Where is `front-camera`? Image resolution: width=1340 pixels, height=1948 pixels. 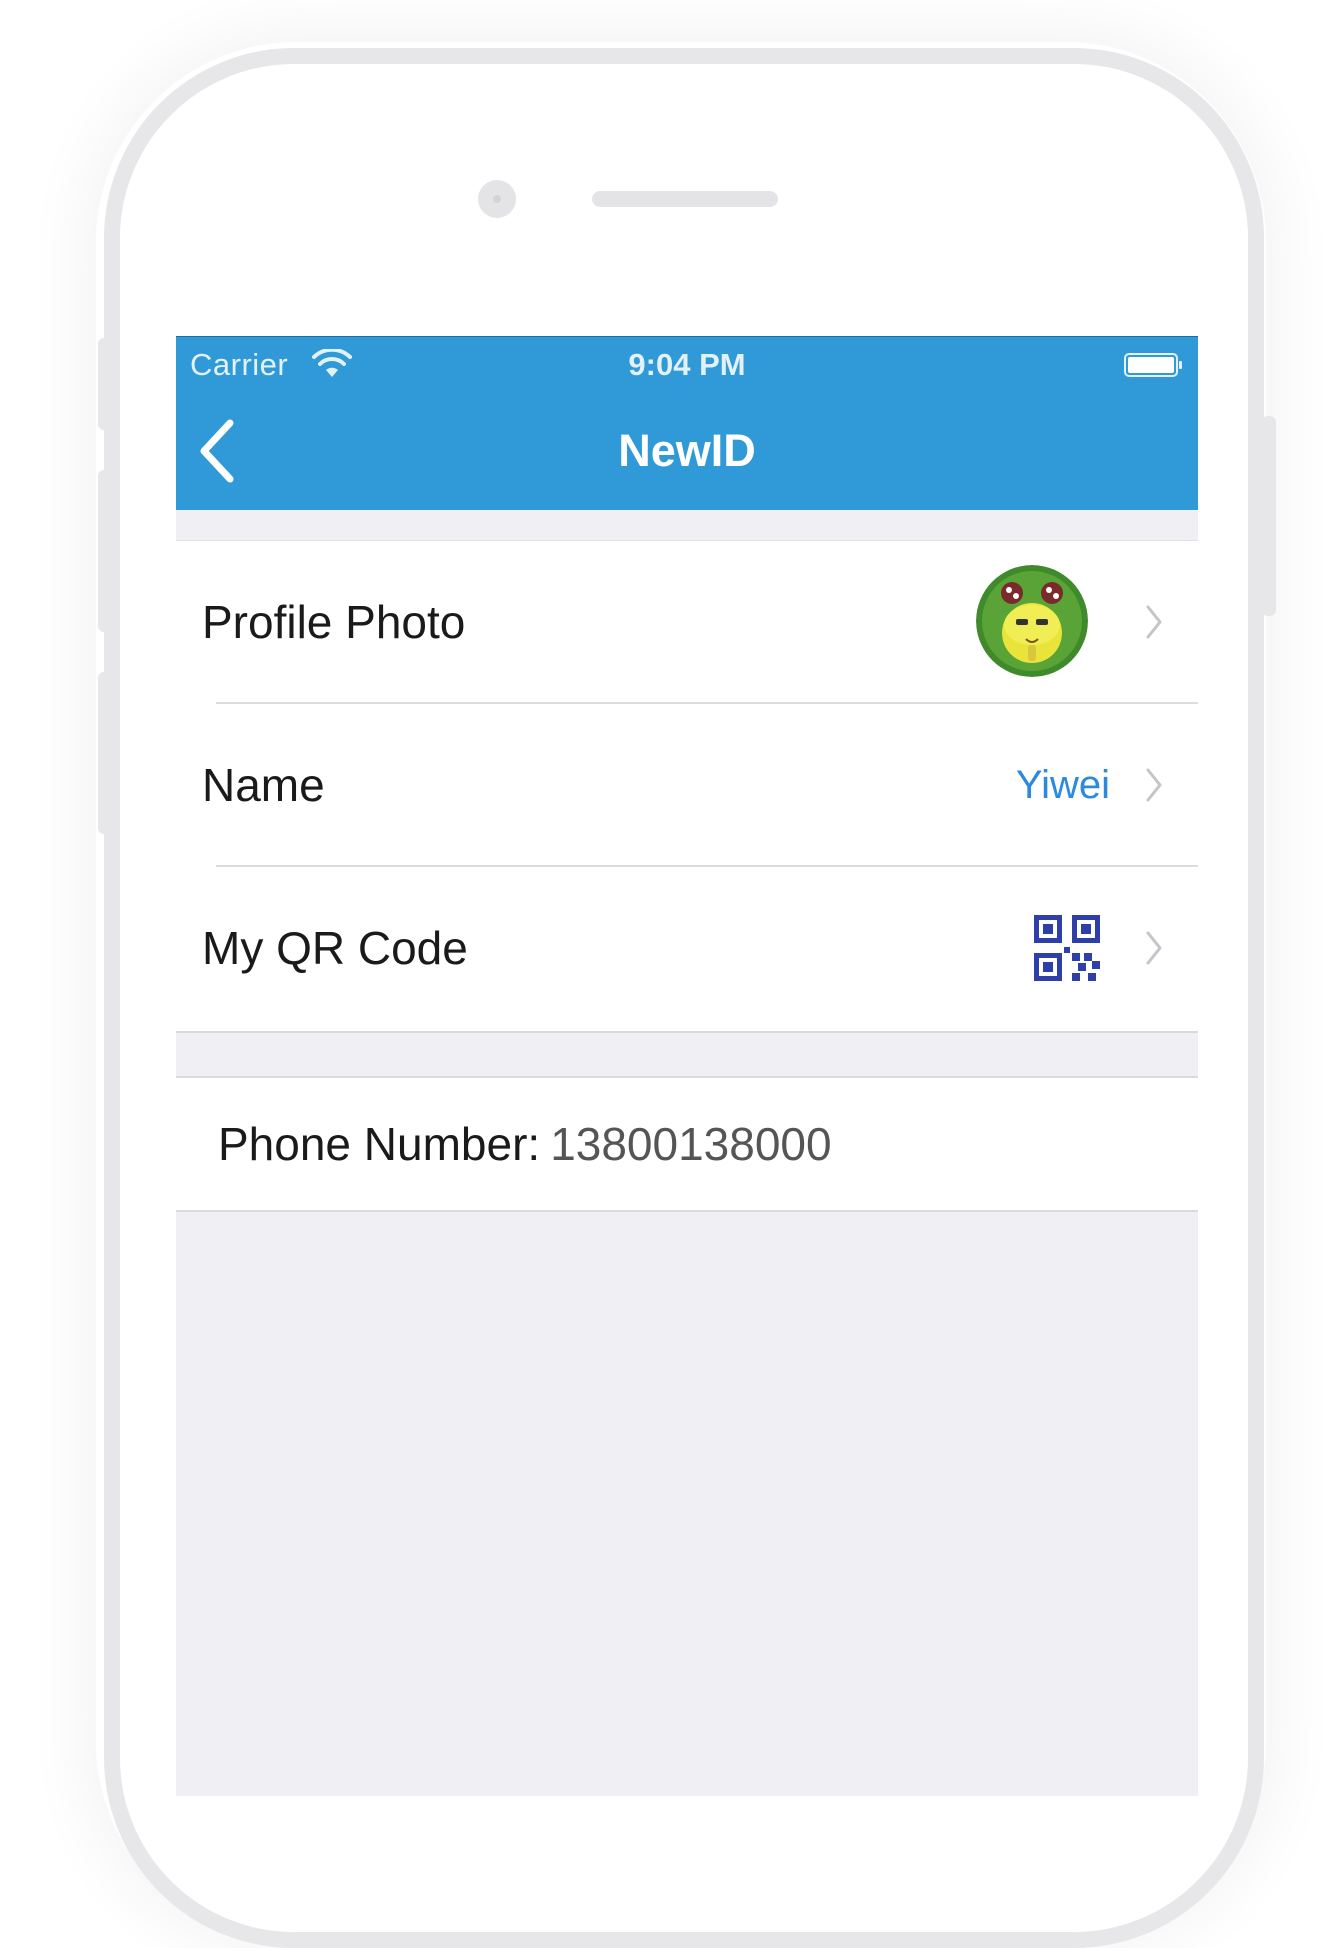
front-camera is located at coordinates (497, 199).